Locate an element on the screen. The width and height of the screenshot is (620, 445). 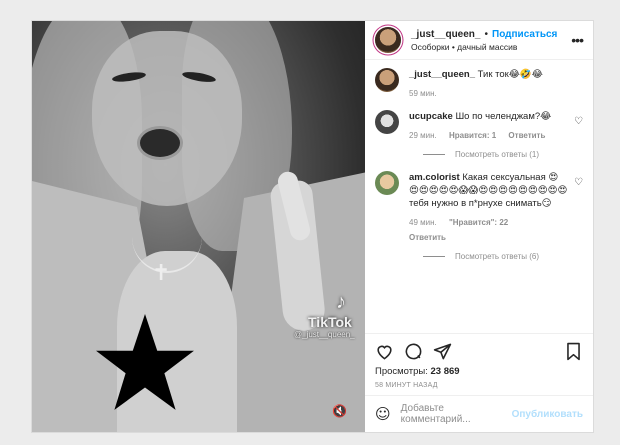
views-count: Просмотры: 23 869 is located at coordinates (479, 371).